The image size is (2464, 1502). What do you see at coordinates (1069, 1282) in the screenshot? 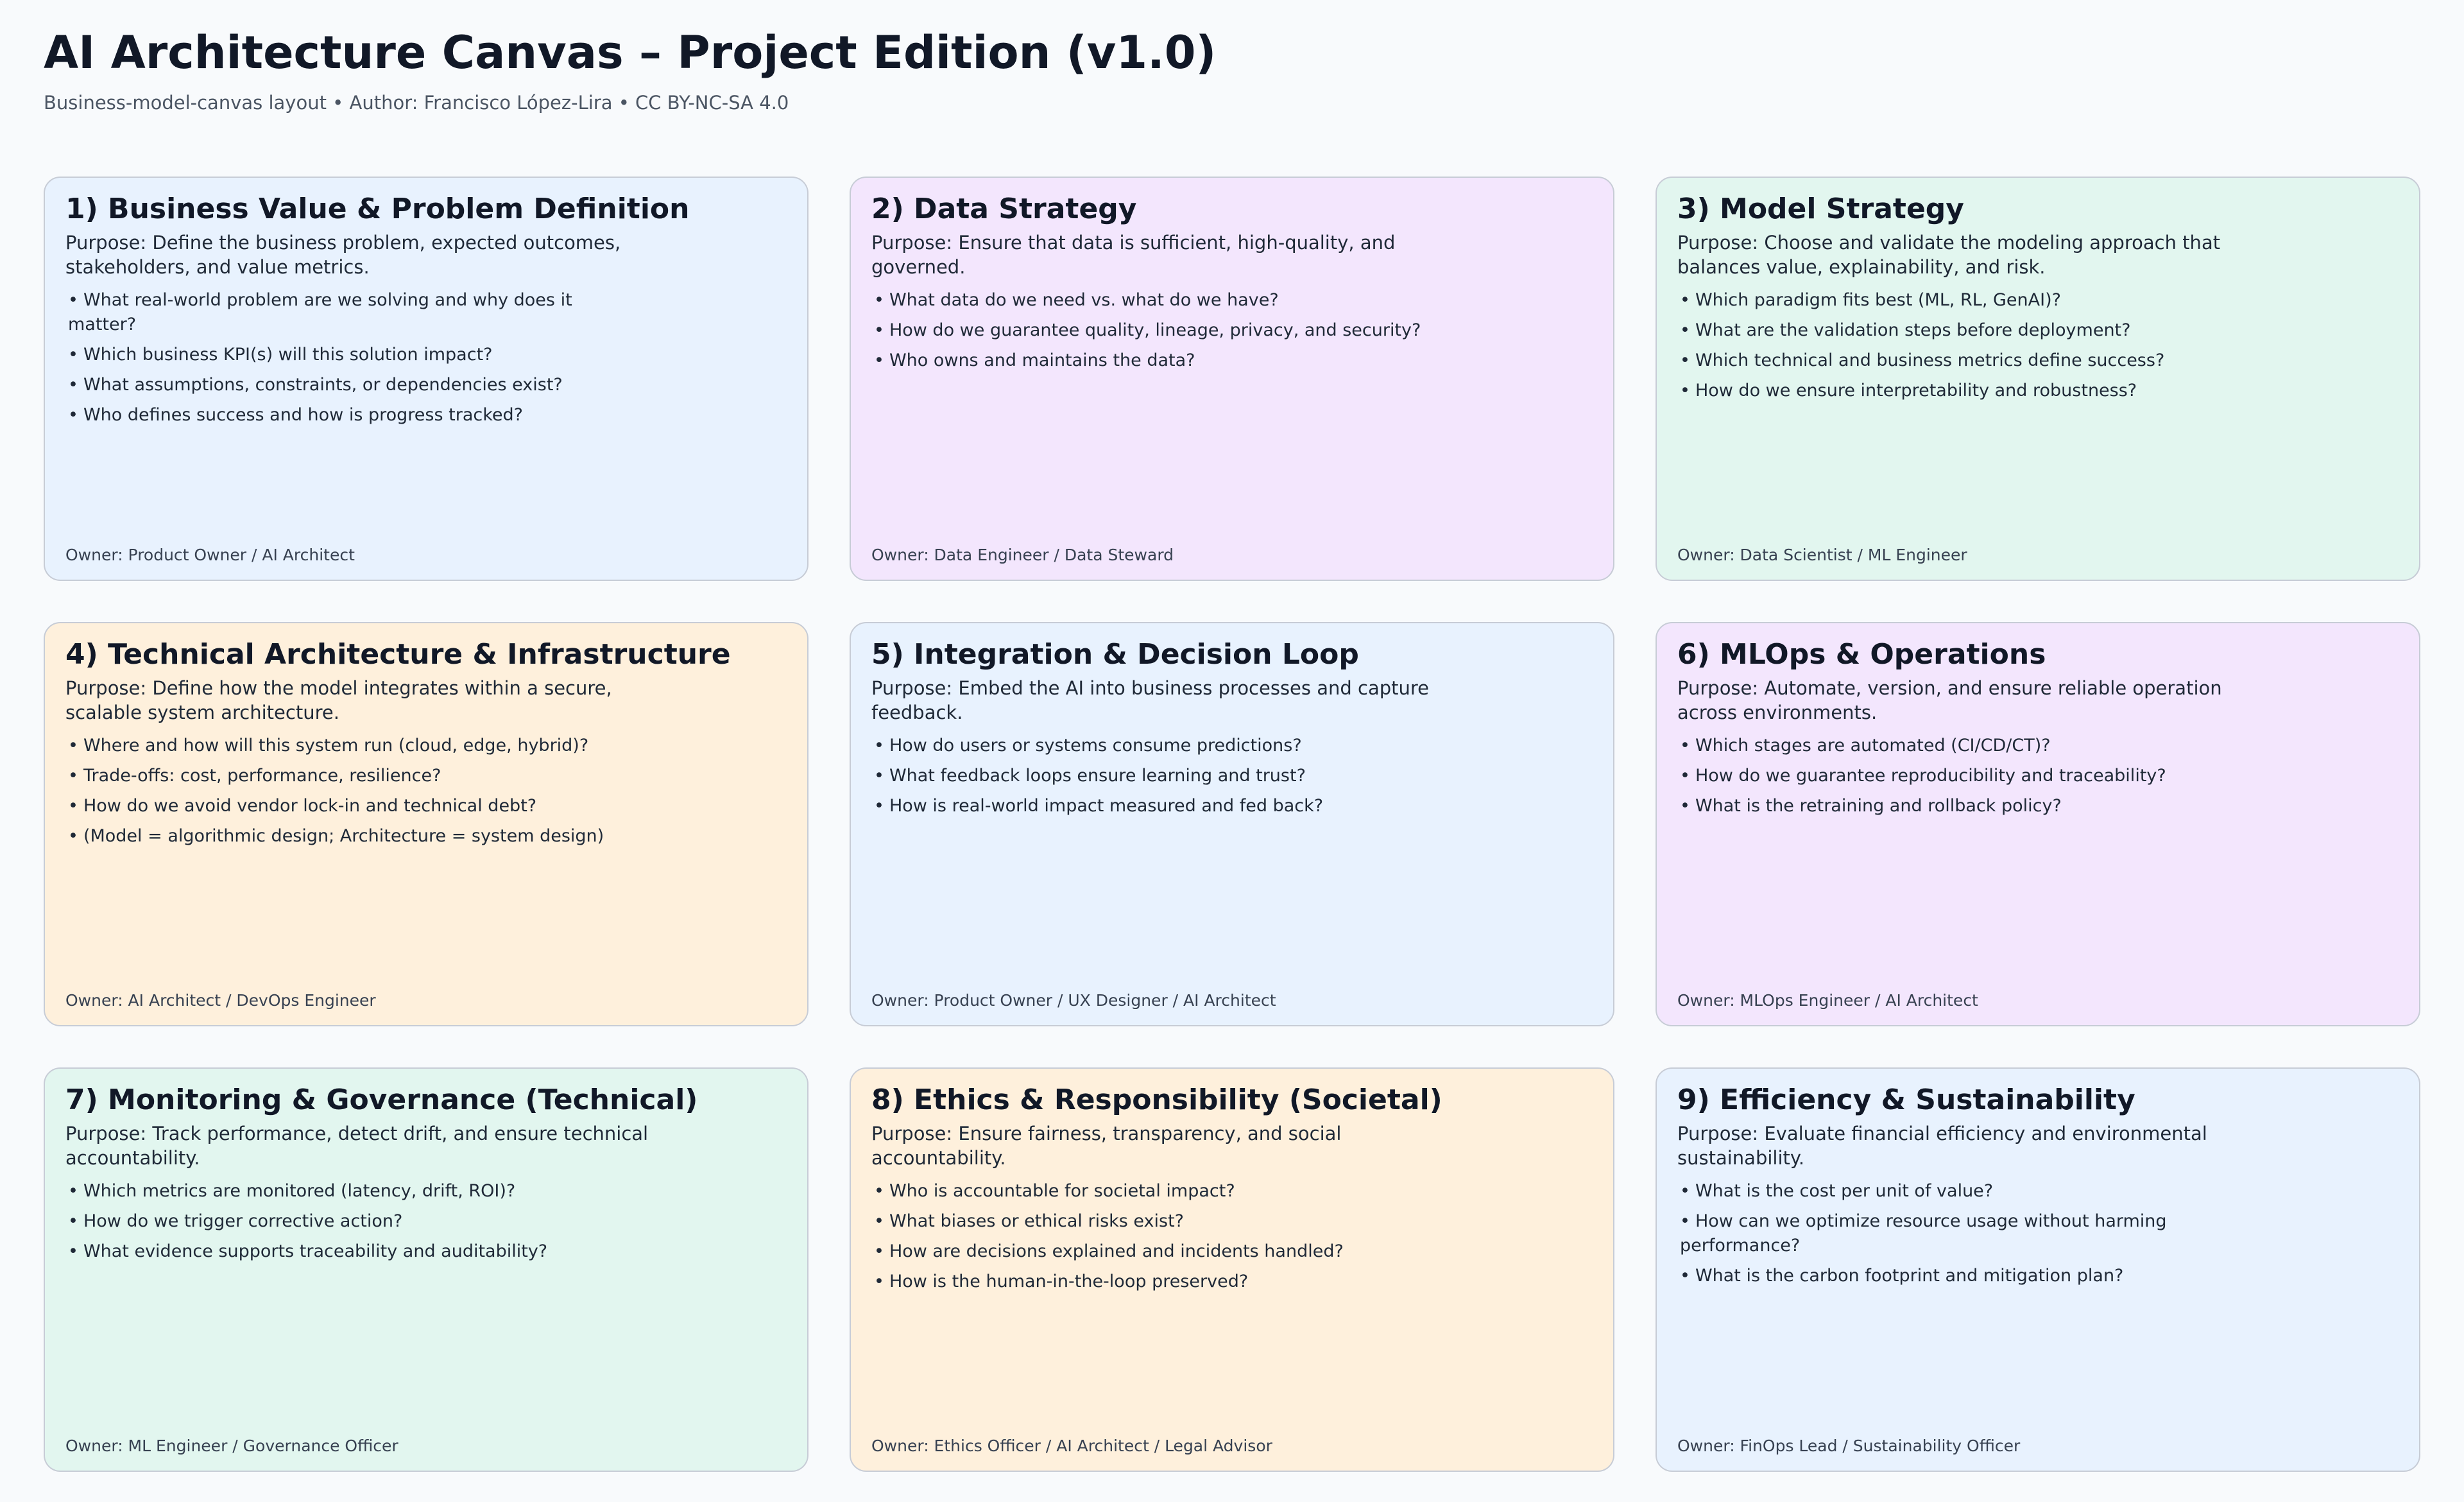
I see `question-text: How is the human-in-the-loop preserved?` at bounding box center [1069, 1282].